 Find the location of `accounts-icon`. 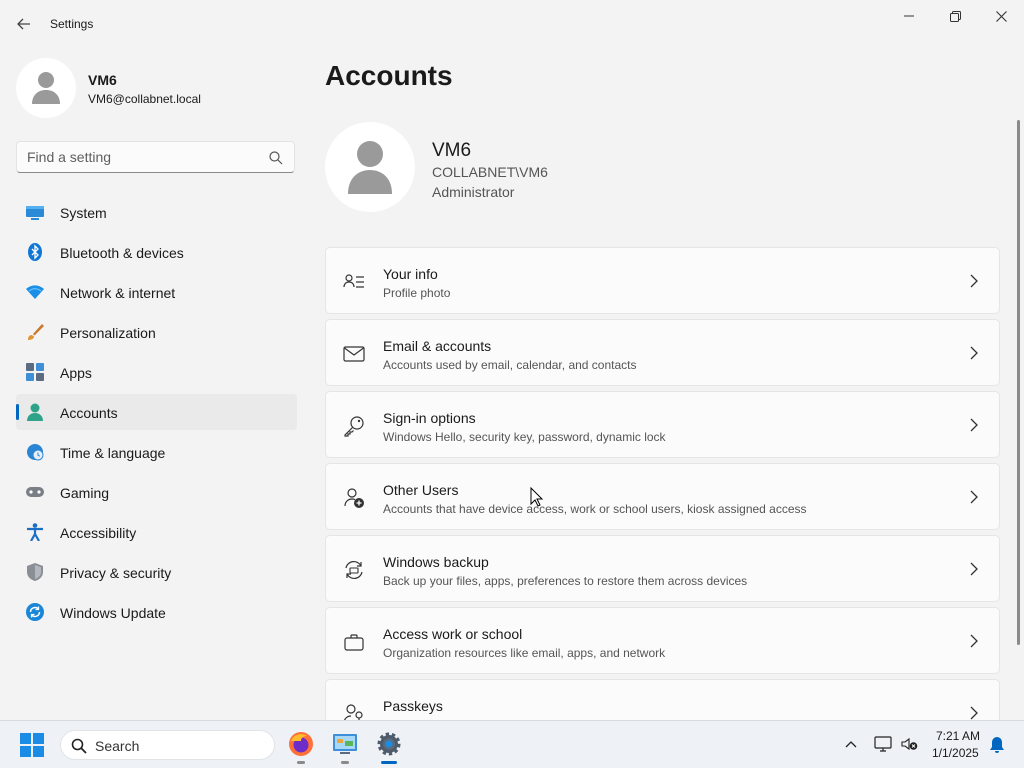

accounts-icon is located at coordinates (35, 412).